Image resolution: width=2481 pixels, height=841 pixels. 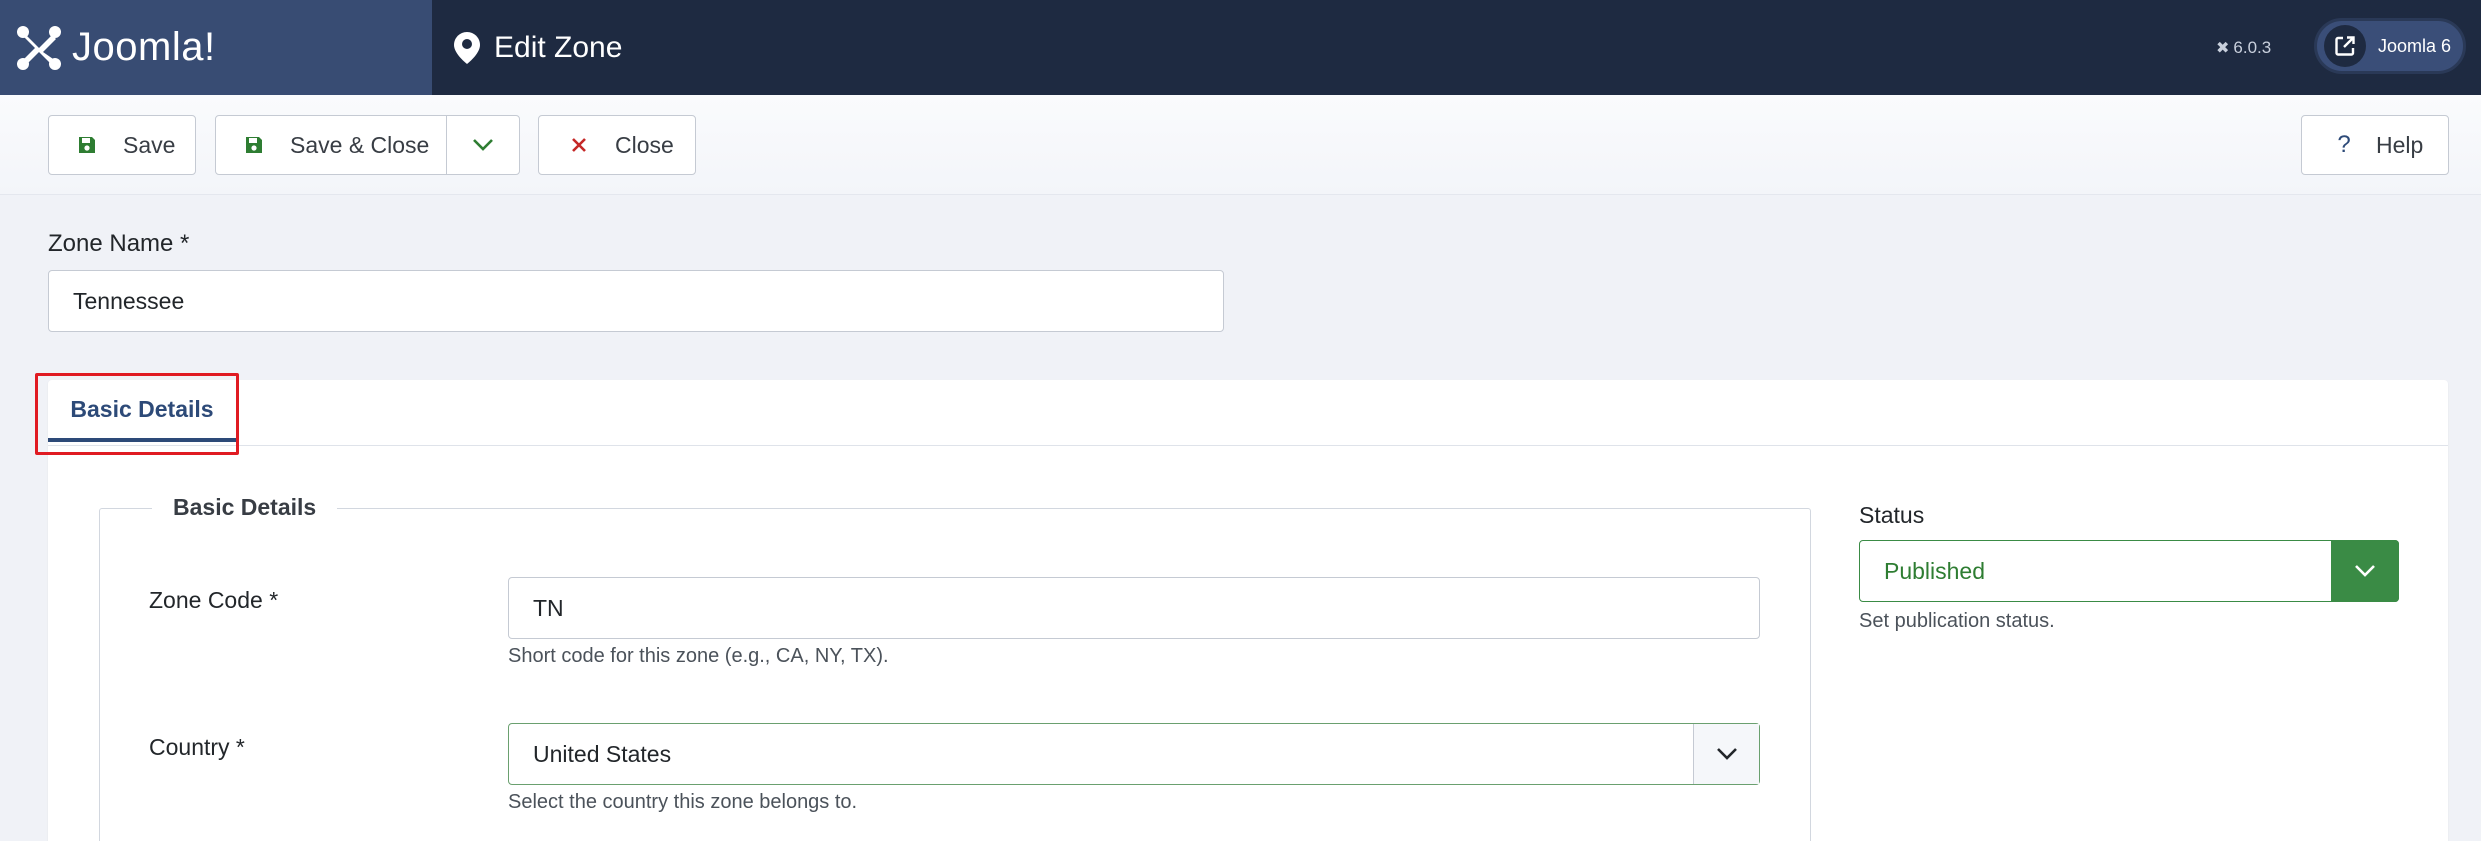 I want to click on view-site-button: Joomla 6, so click(x=2390, y=46).